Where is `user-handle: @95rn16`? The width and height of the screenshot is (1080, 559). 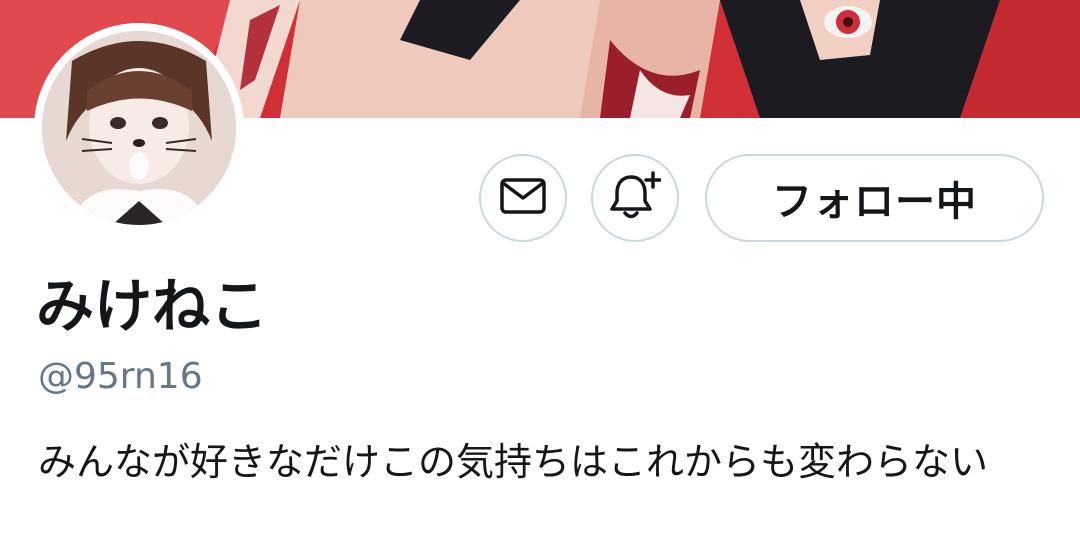 user-handle: @95rn16 is located at coordinates (120, 376).